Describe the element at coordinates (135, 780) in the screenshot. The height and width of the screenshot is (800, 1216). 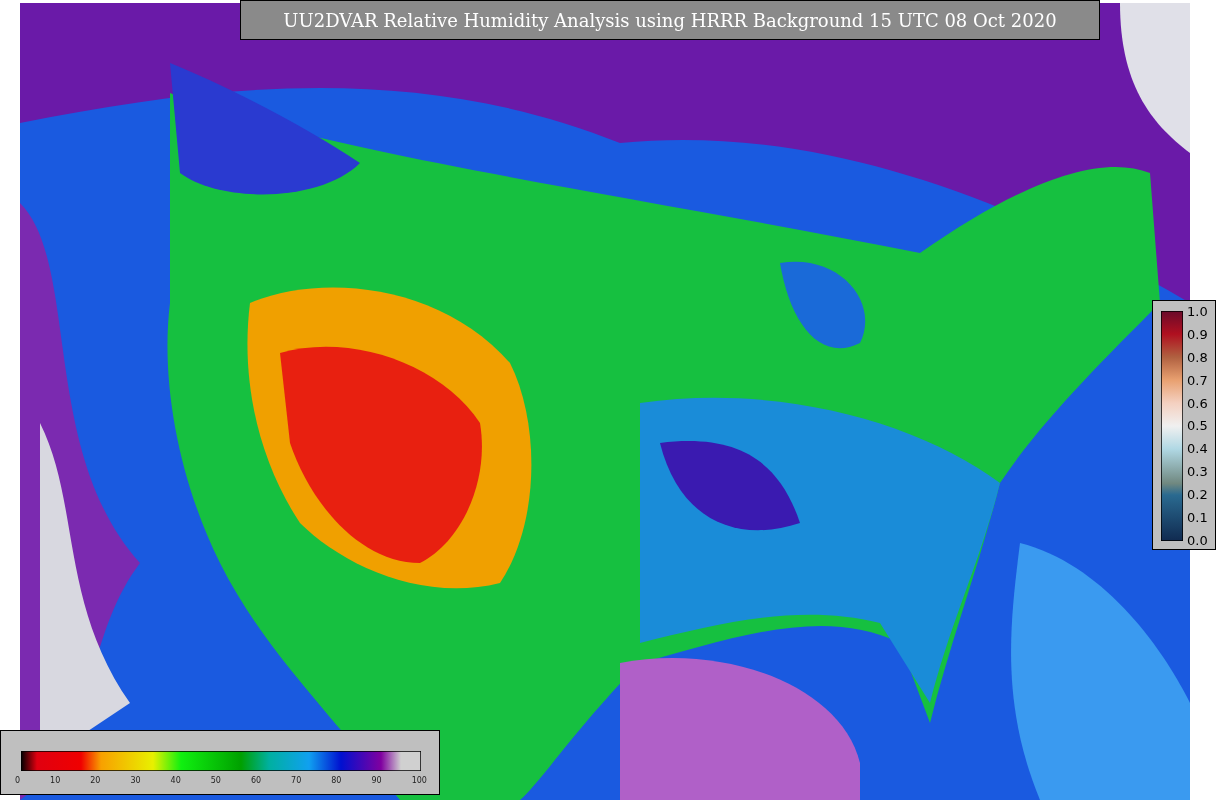
I see `colorbar-tick-label: 30` at that location.